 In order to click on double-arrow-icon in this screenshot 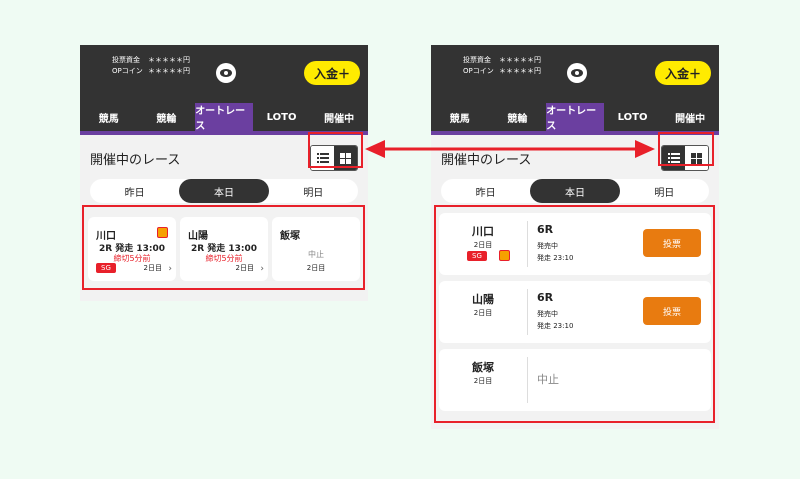, I will do `click(510, 149)`.